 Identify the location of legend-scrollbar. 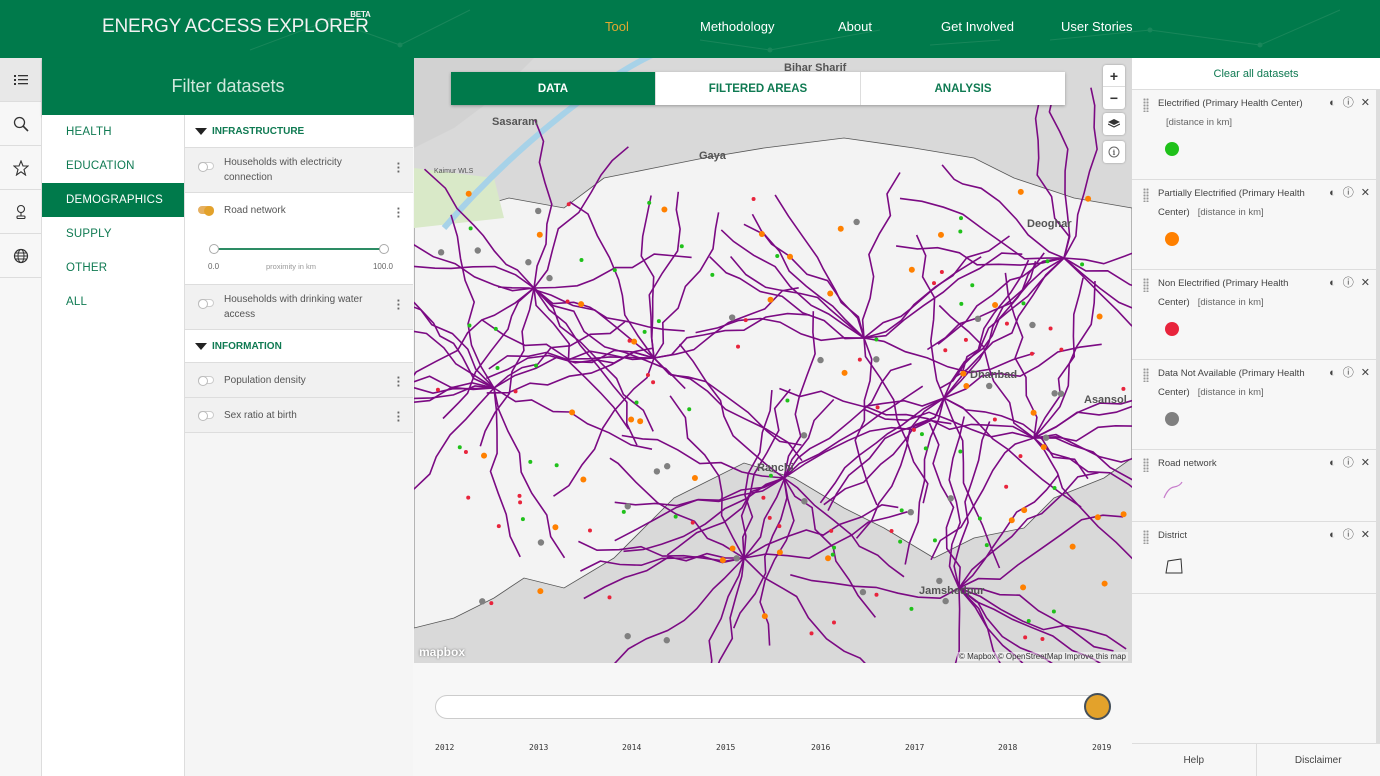
(1378, 417).